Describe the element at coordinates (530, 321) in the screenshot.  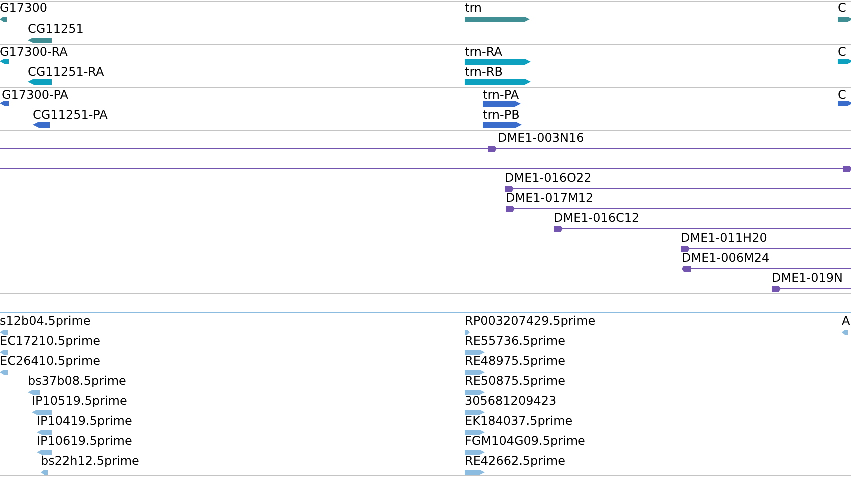
I see `feature-label: RP003207429.5prime` at that location.